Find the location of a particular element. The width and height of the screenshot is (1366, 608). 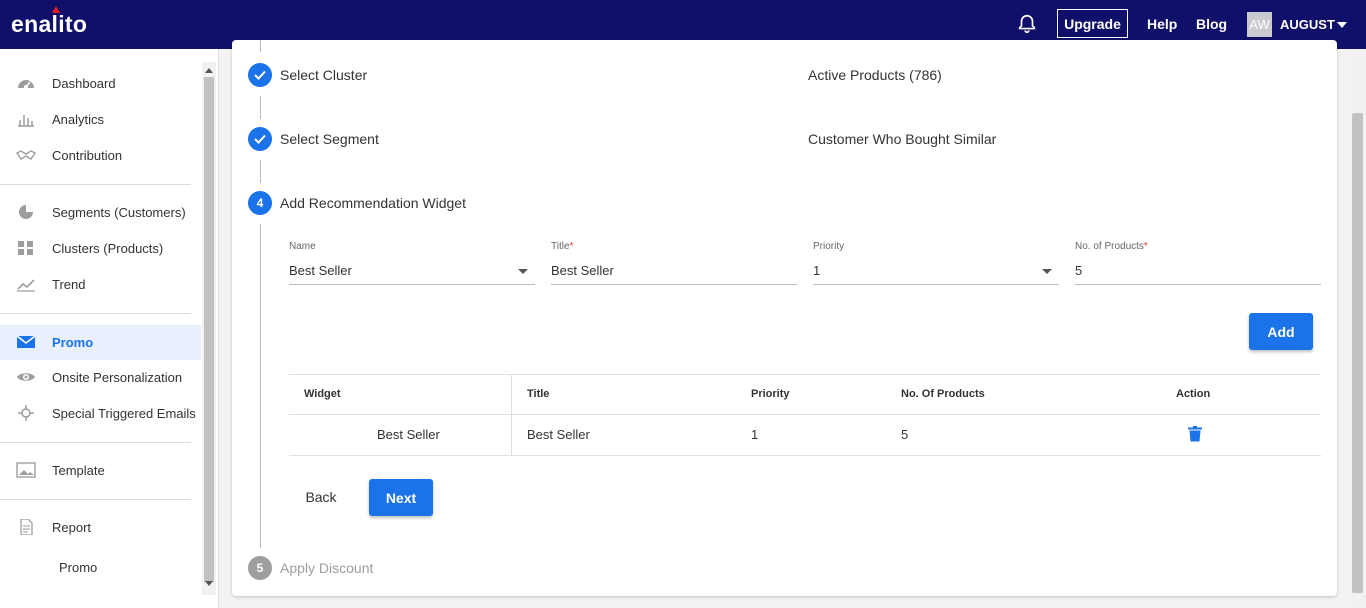

table-cell-widget: Best Seller is located at coordinates (408, 434).